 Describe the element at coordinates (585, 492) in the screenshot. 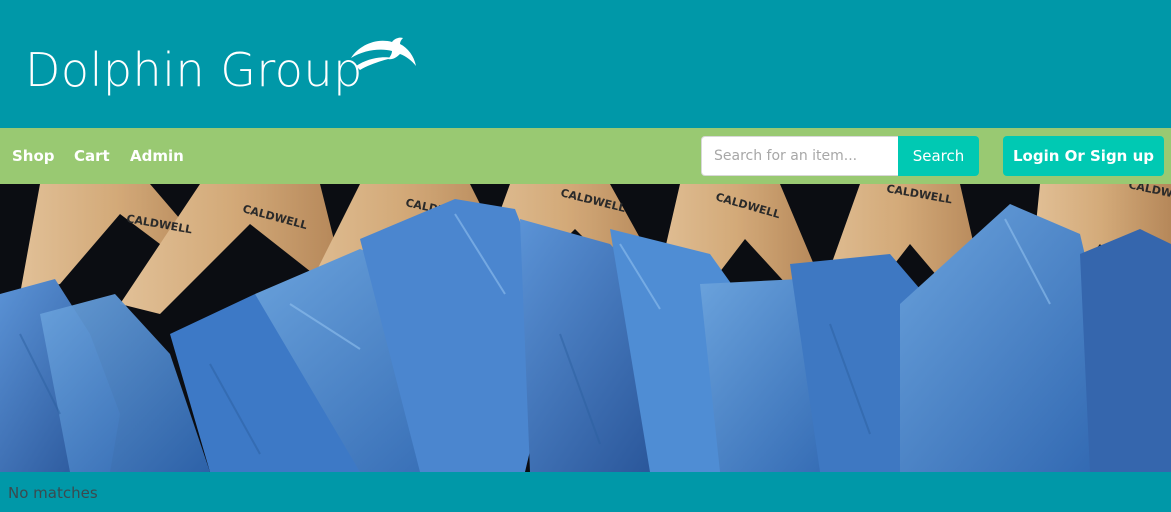

I see `status-bar` at that location.